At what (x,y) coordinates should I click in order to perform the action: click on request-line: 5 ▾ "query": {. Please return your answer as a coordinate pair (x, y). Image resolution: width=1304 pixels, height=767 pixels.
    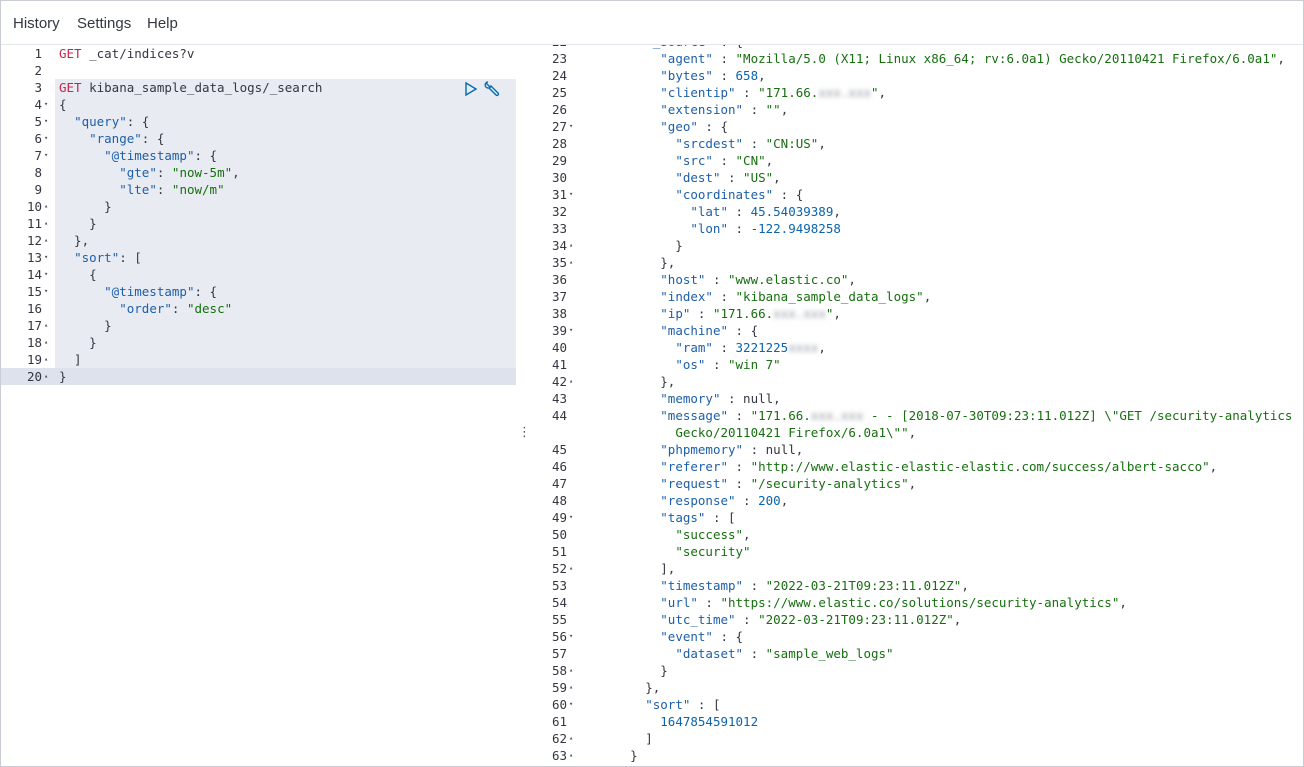
    Looking at the image, I should click on (258, 121).